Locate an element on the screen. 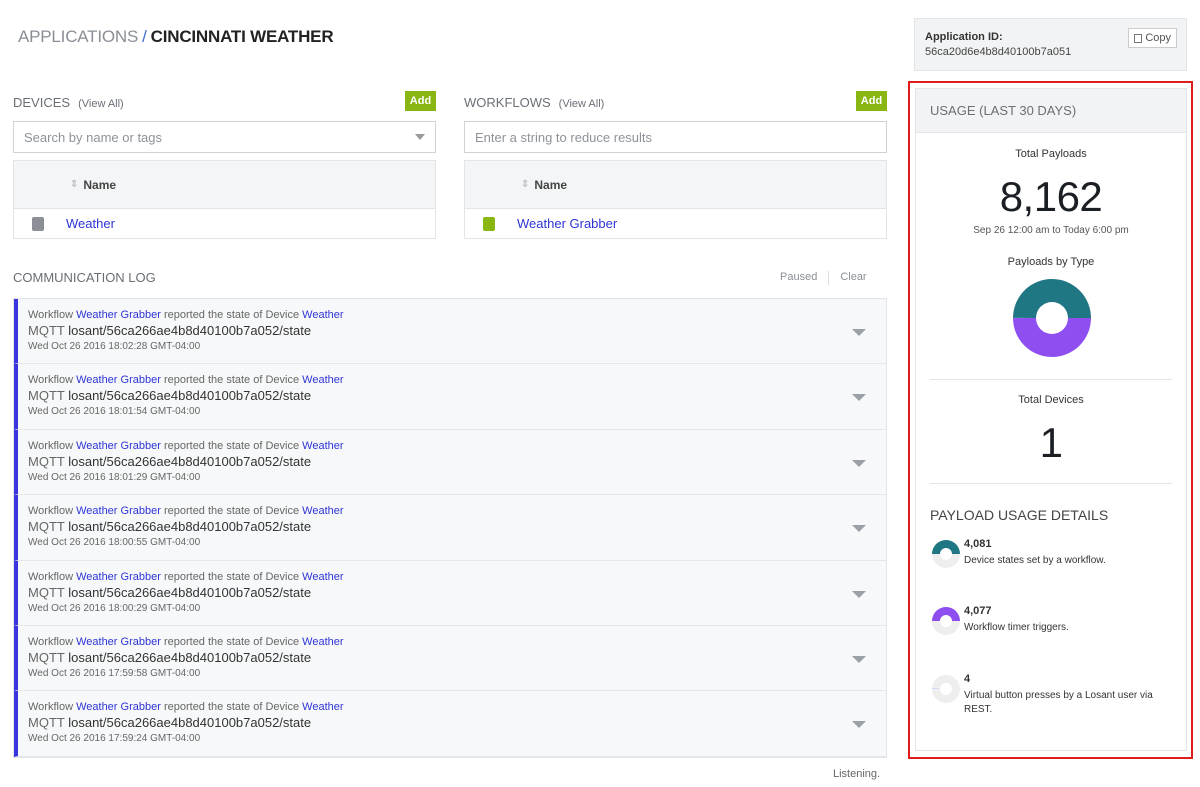 Image resolution: width=1200 pixels, height=787 pixels. device-search-placeholder: Search by name or tags is located at coordinates (93, 137).